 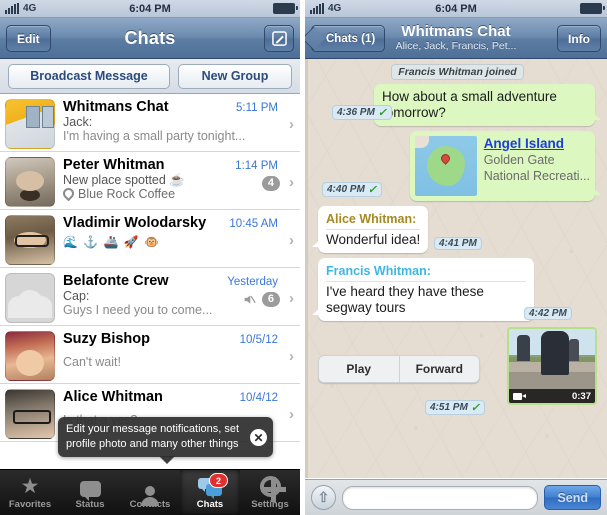 I want to click on send-button: Send, so click(x=572, y=497).